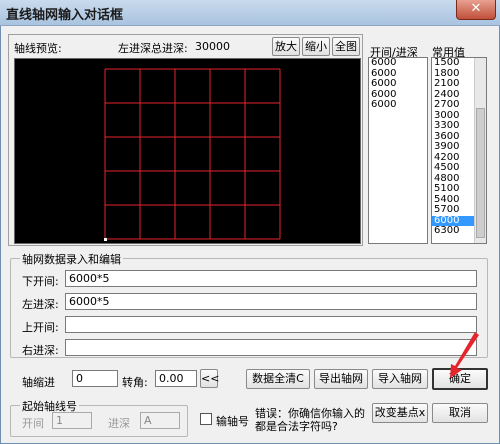 The width and height of the screenshot is (500, 444). Describe the element at coordinates (480, 173) in the screenshot. I see `scrollbar-thumb` at that location.